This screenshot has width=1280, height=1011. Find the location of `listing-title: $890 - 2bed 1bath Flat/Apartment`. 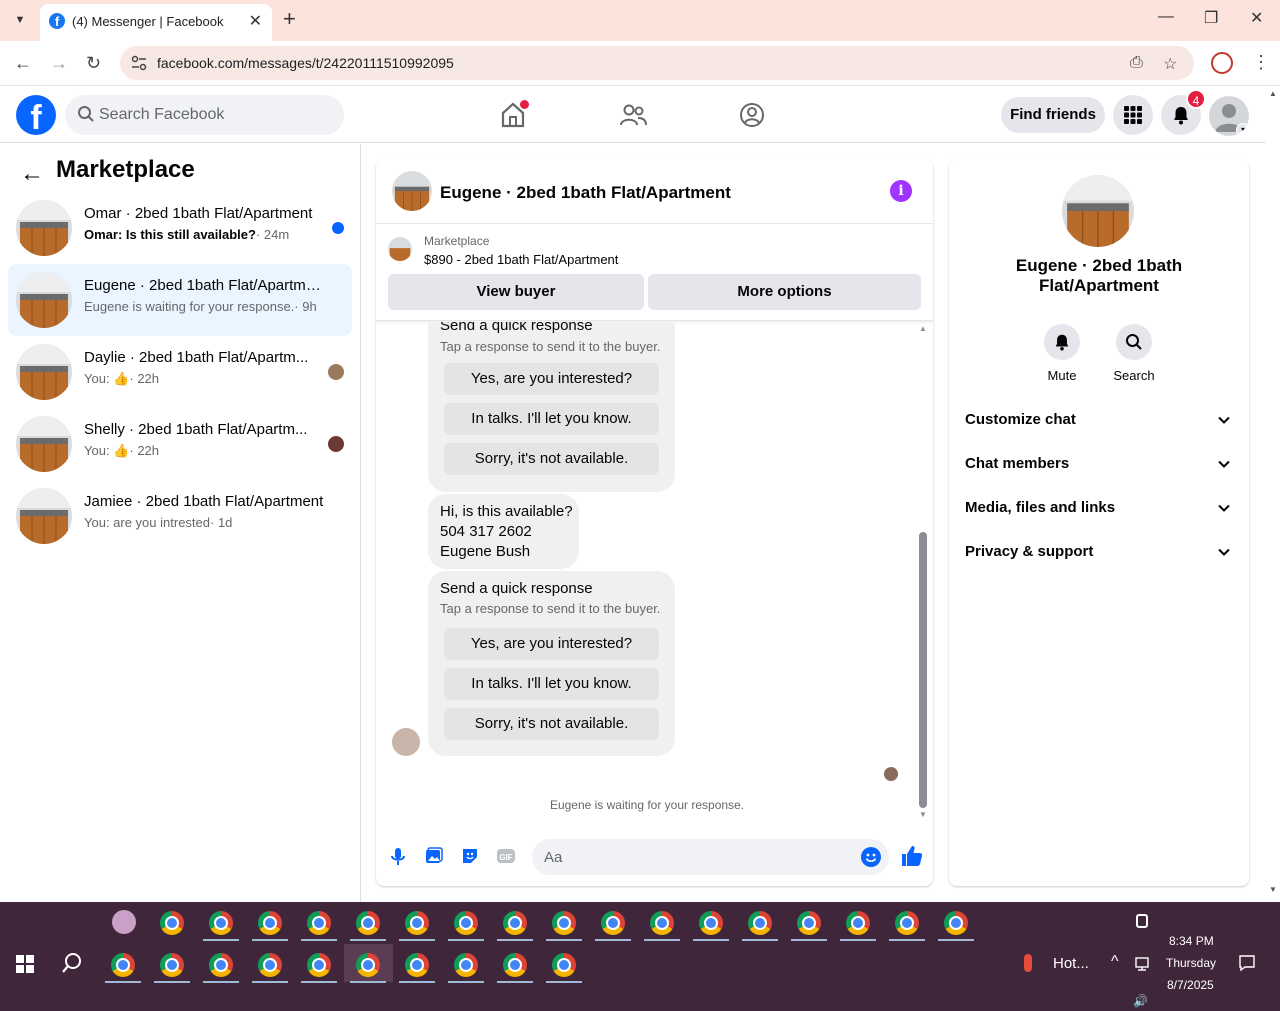

listing-title: $890 - 2bed 1bath Flat/Apartment is located at coordinates (521, 259).